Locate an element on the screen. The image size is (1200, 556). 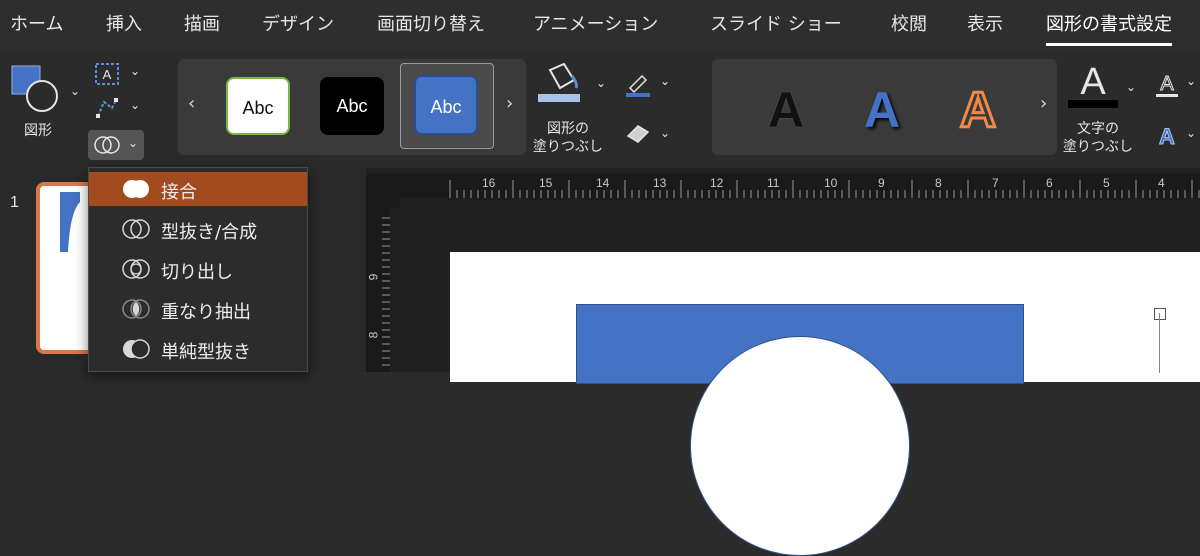
ruler-corner is located at coordinates (383, 191).